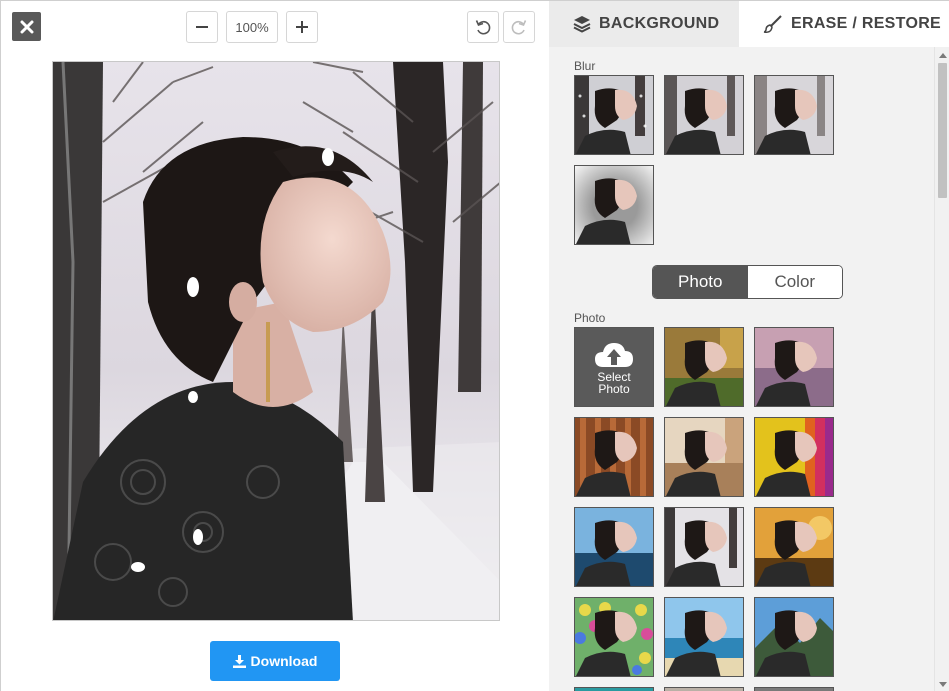  I want to click on photo-section-label: Photo, so click(590, 318).